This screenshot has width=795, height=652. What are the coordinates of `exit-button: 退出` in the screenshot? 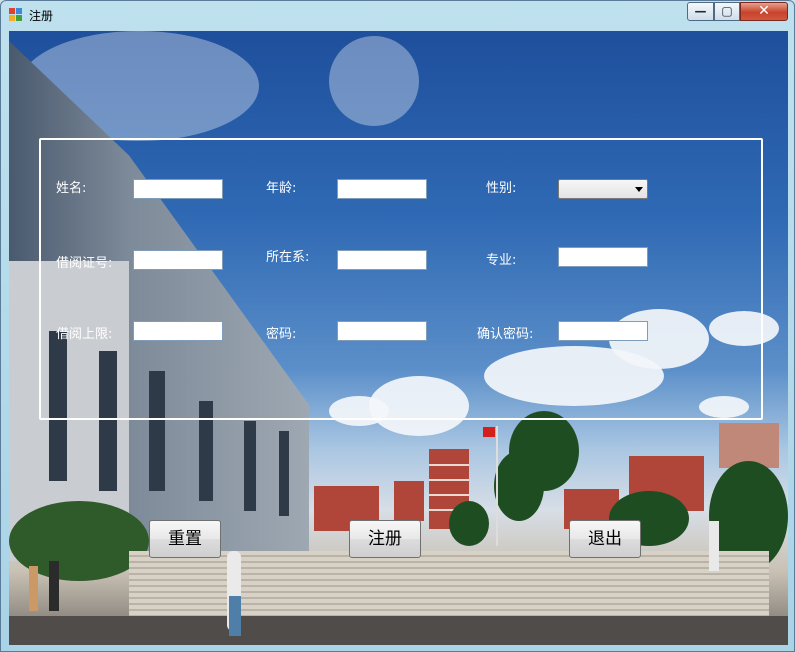 It's located at (605, 539).